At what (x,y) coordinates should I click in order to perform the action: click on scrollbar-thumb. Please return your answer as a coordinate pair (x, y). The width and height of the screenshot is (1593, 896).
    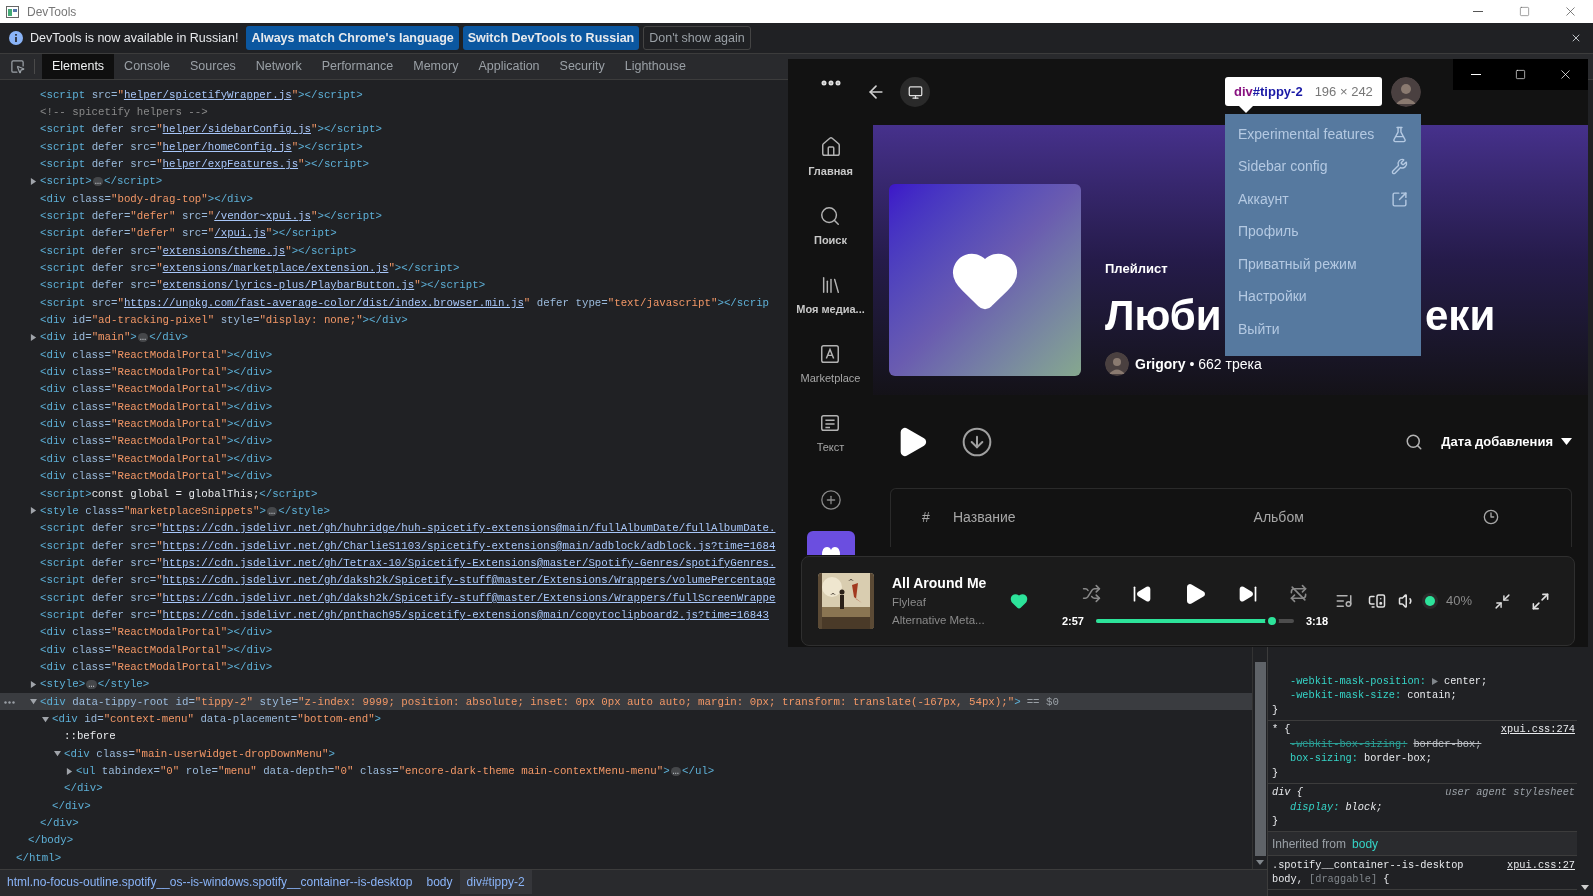
    Looking at the image, I should click on (1260, 759).